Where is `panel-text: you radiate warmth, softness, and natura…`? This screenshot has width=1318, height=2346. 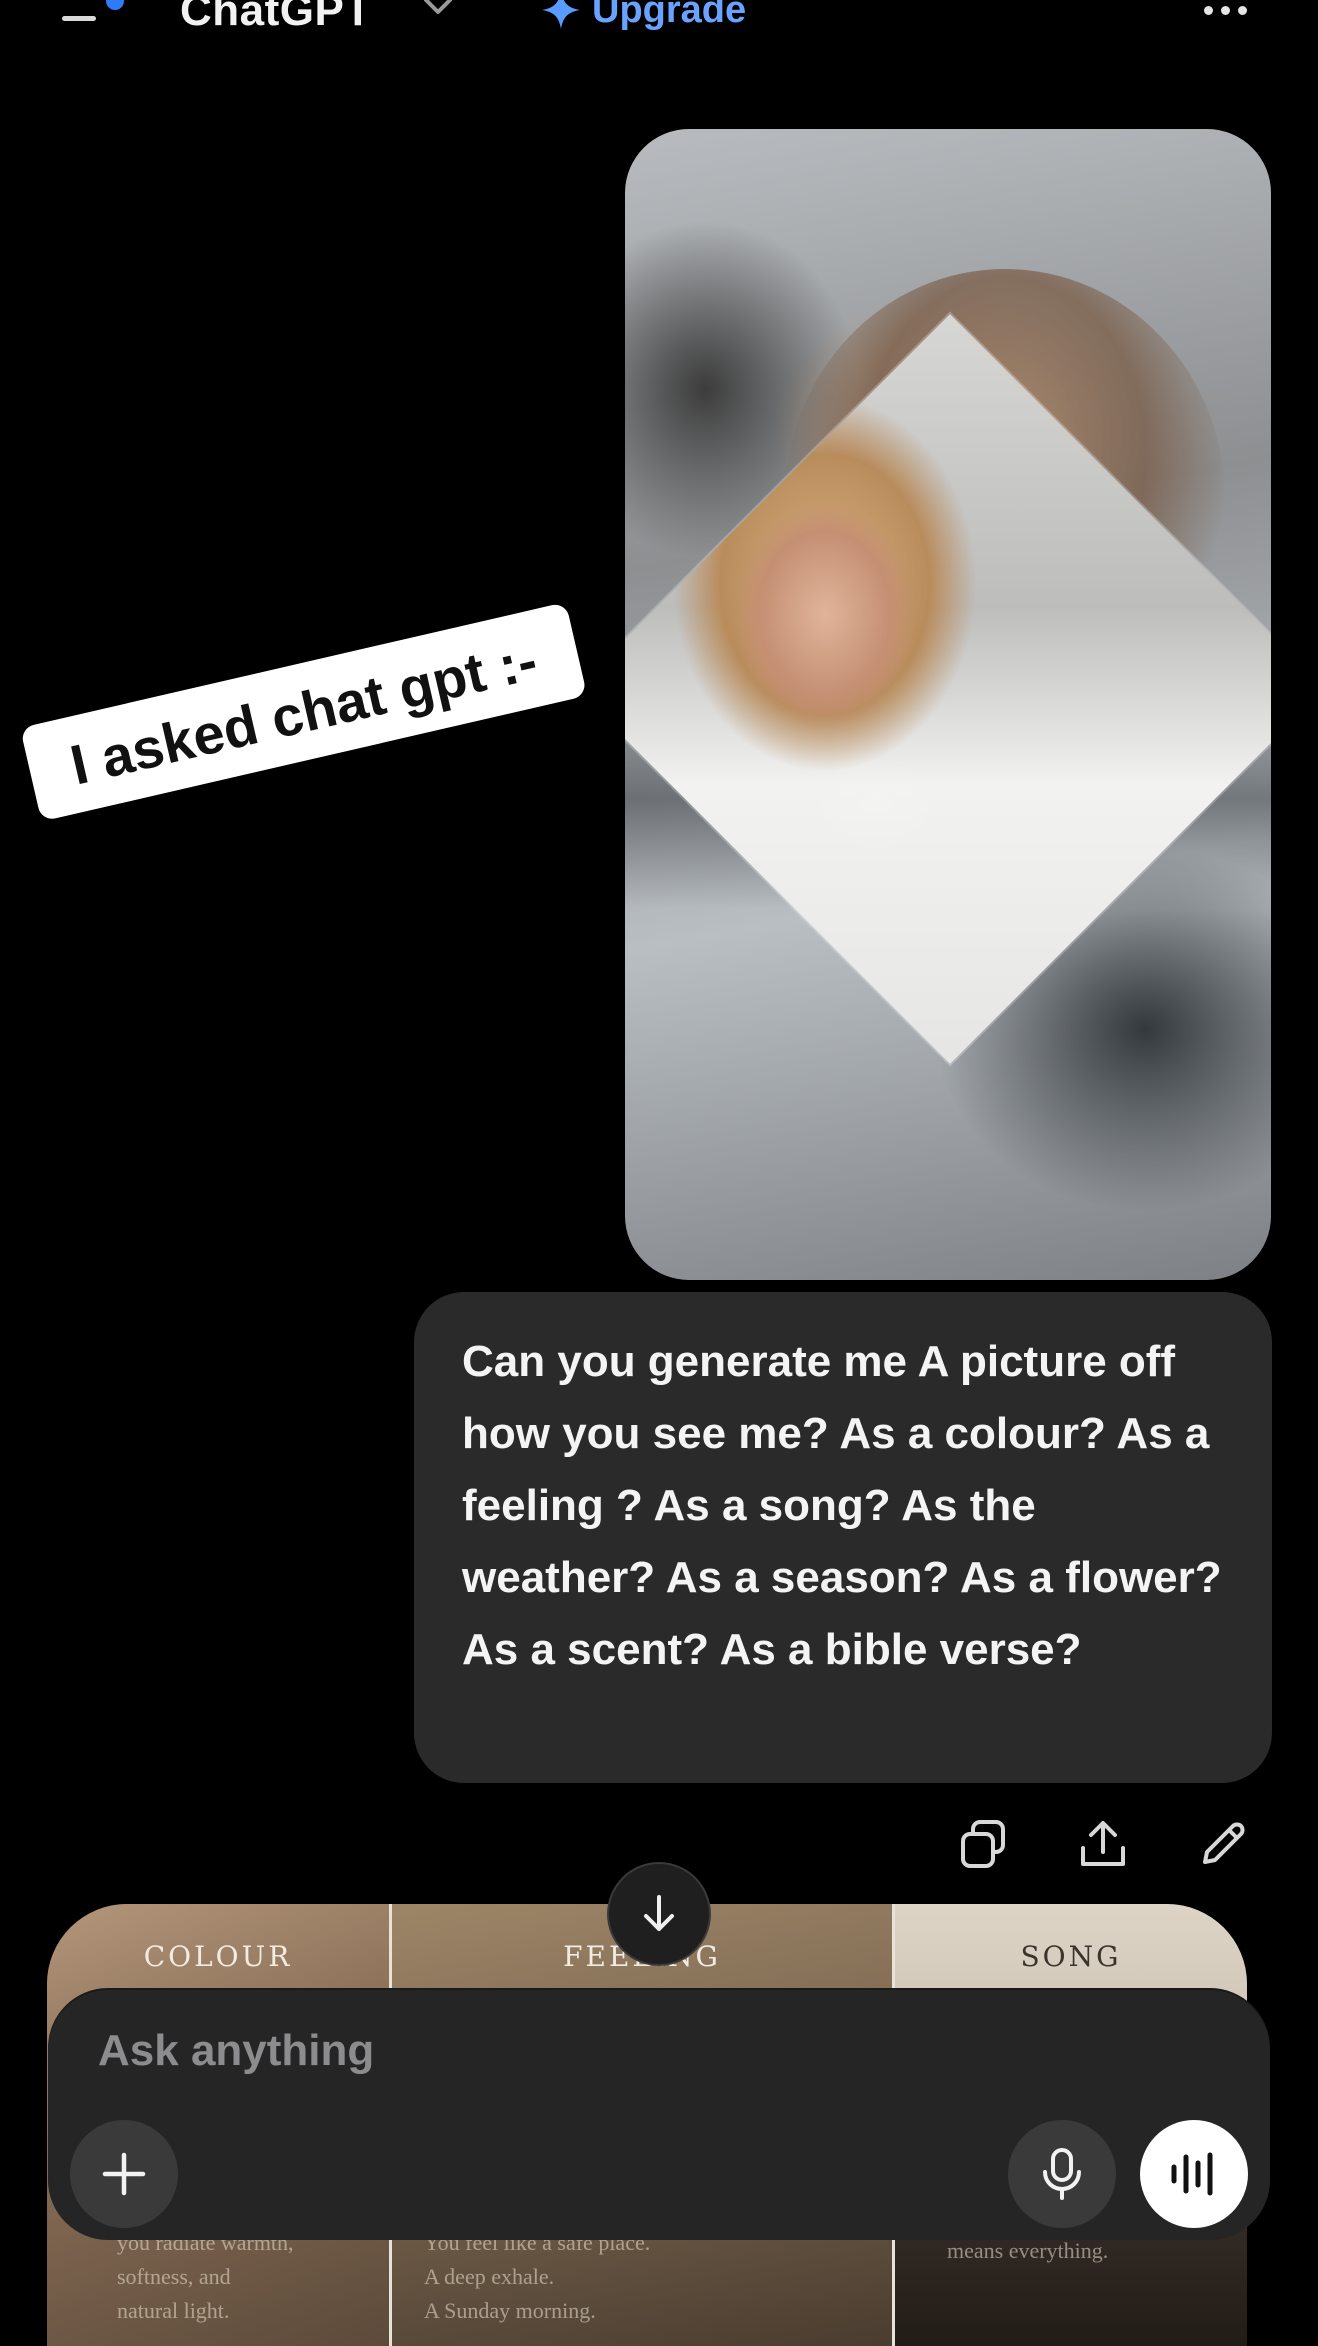
panel-text: you radiate warmth, softness, and natura… is located at coordinates (205, 2276).